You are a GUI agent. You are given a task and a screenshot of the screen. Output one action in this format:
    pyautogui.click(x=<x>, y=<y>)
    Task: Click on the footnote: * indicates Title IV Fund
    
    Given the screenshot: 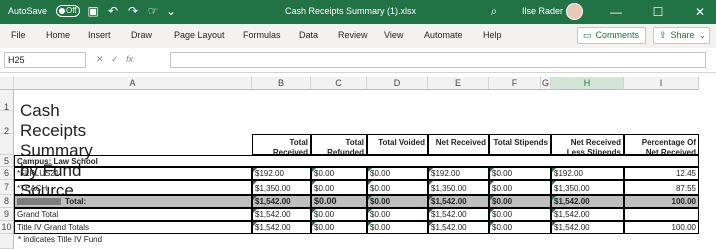 What is the action you would take?
    pyautogui.click(x=166, y=240)
    